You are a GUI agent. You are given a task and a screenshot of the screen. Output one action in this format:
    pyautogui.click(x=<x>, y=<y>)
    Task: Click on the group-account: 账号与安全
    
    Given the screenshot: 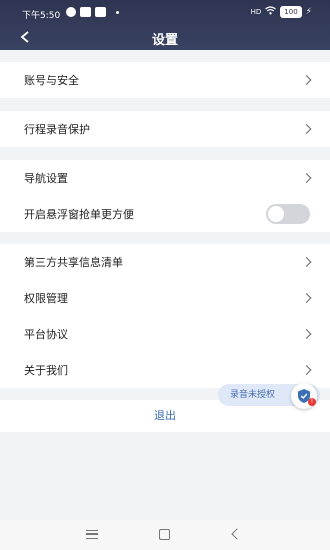 What is the action you would take?
    pyautogui.click(x=165, y=80)
    